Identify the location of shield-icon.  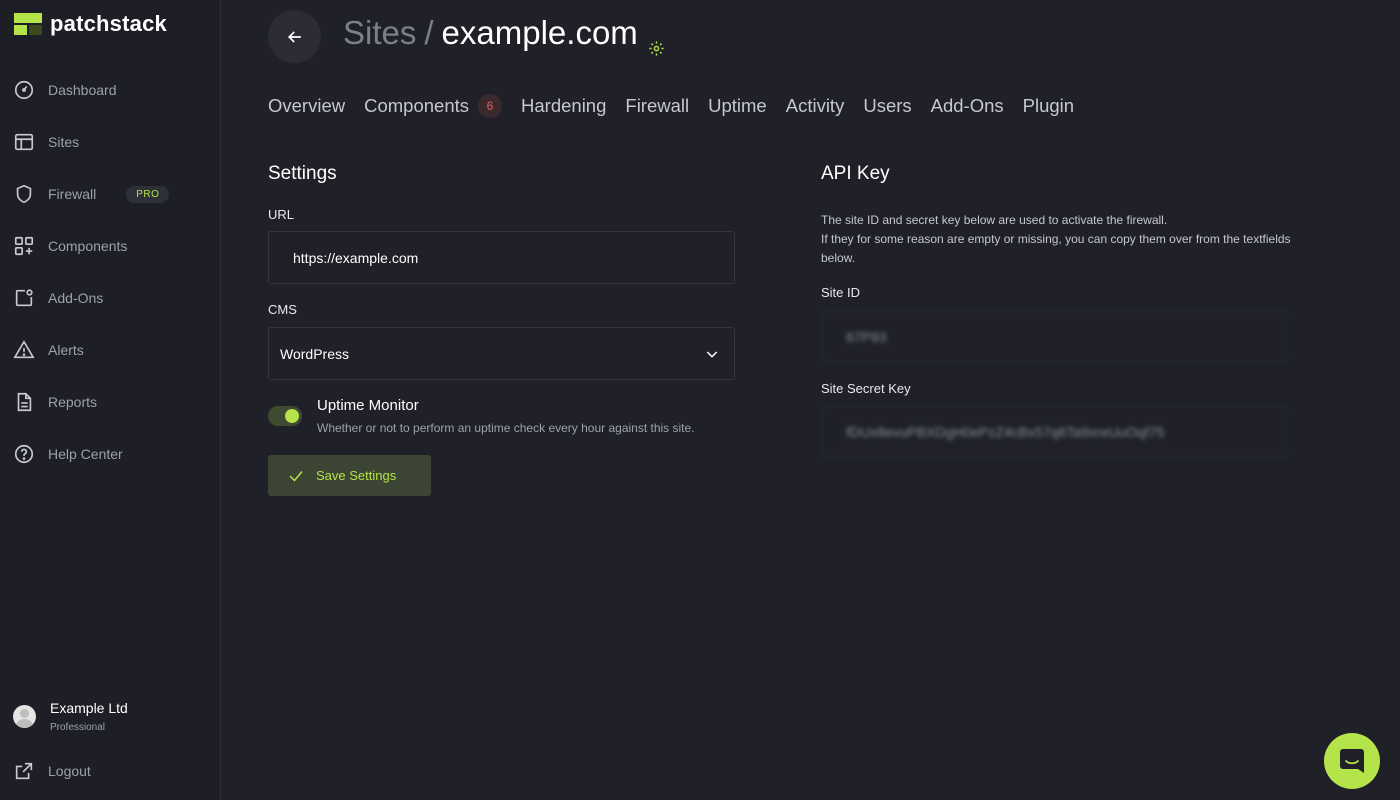
(24, 194).